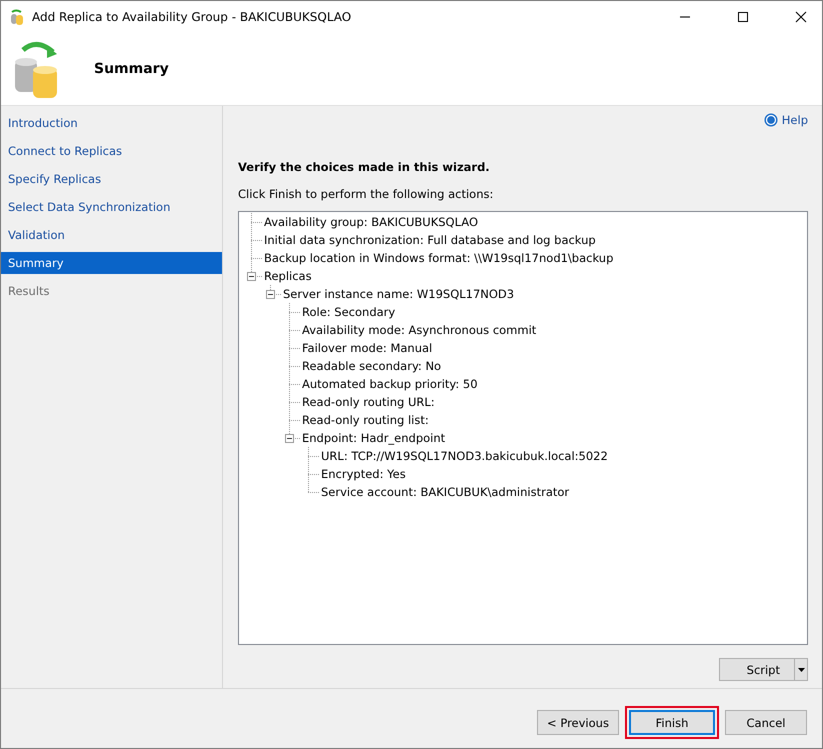 The height and width of the screenshot is (749, 823). What do you see at coordinates (367, 348) in the screenshot?
I see `tree-item: Failover mode: Manual` at bounding box center [367, 348].